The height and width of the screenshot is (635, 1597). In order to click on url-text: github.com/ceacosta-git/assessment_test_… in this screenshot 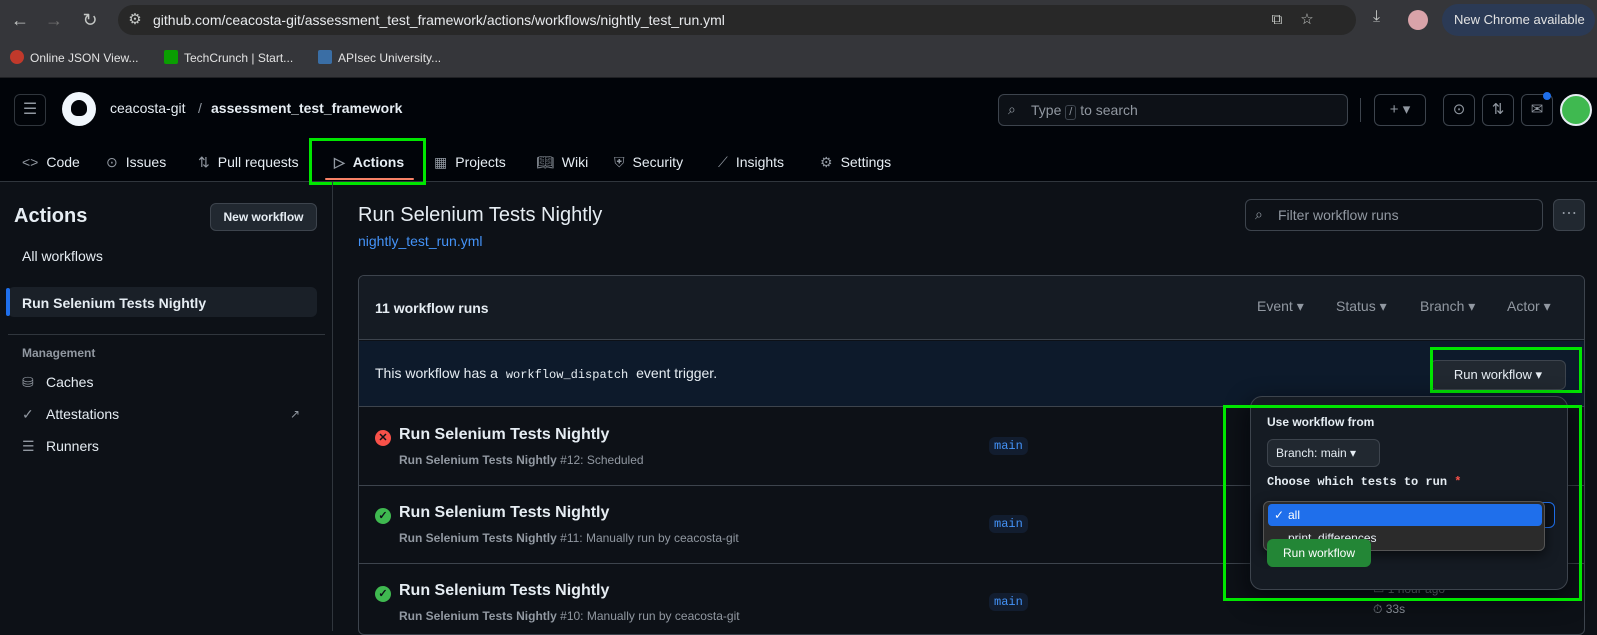, I will do `click(439, 20)`.